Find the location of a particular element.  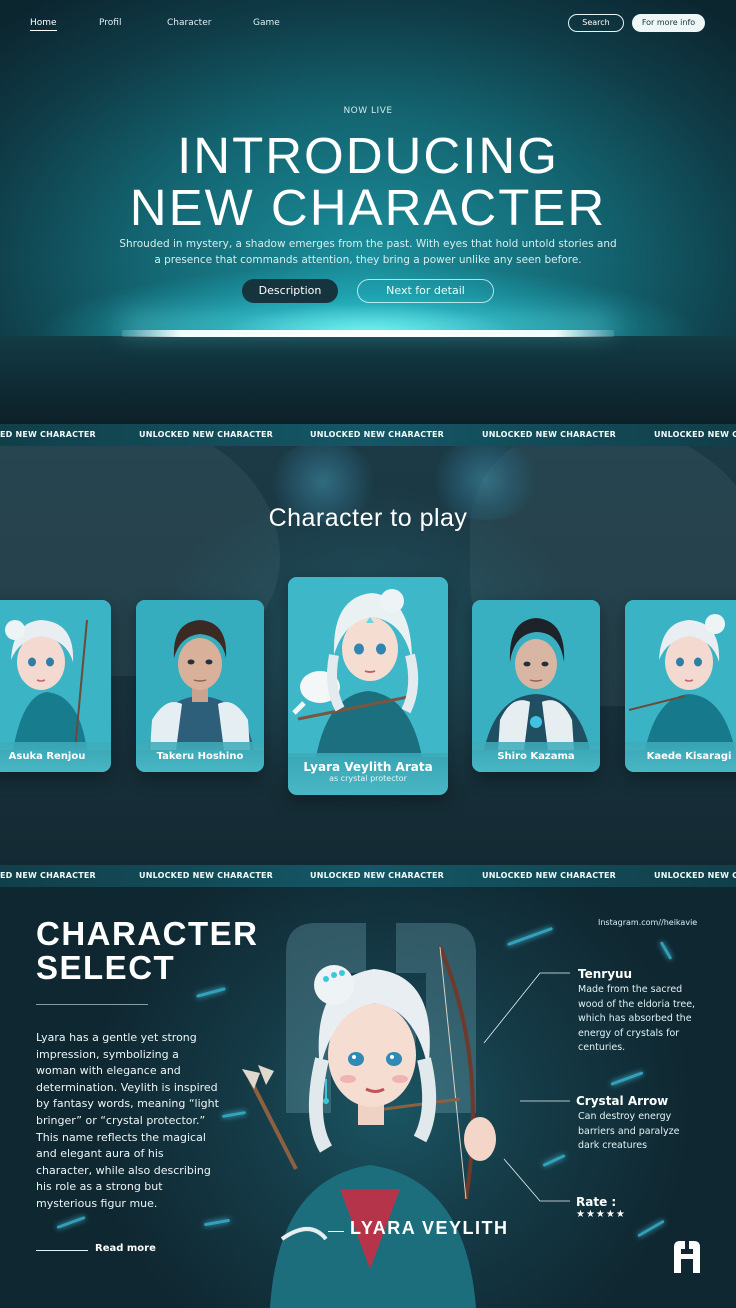

card-label: Takeru Hoshino is located at coordinates (200, 757).